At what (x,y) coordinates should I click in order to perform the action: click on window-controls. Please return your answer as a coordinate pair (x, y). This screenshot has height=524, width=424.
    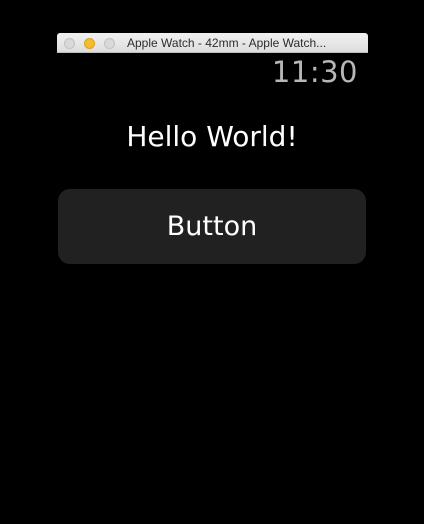
    Looking at the image, I should click on (94, 43).